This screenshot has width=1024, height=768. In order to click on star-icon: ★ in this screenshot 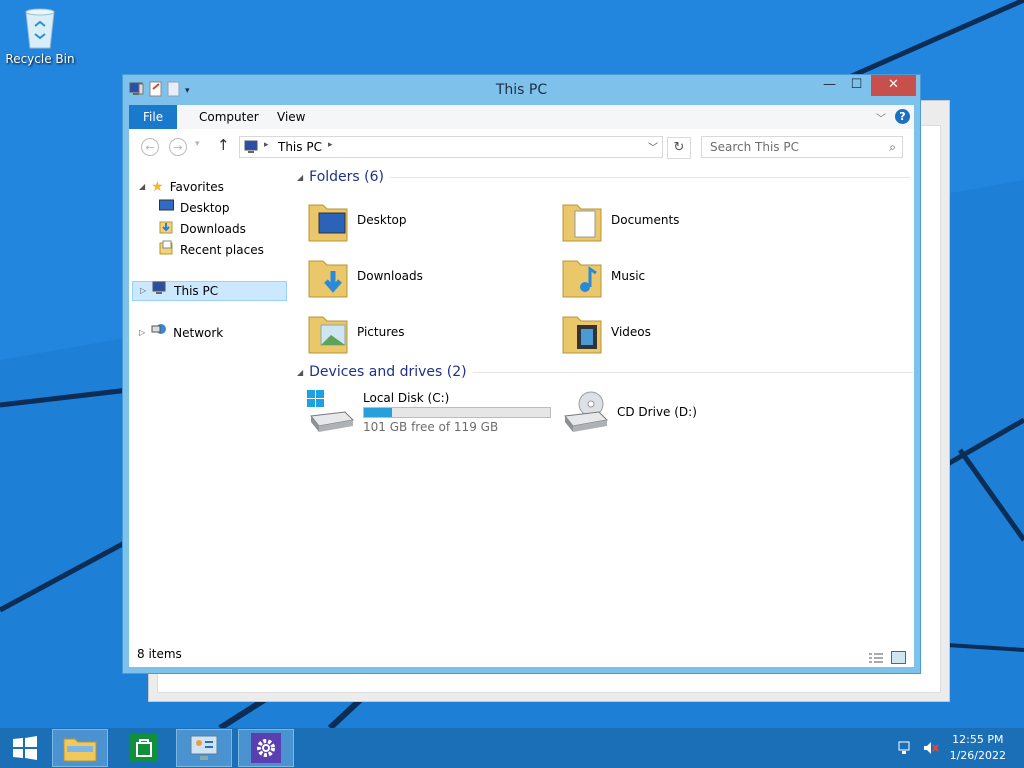, I will do `click(157, 187)`.